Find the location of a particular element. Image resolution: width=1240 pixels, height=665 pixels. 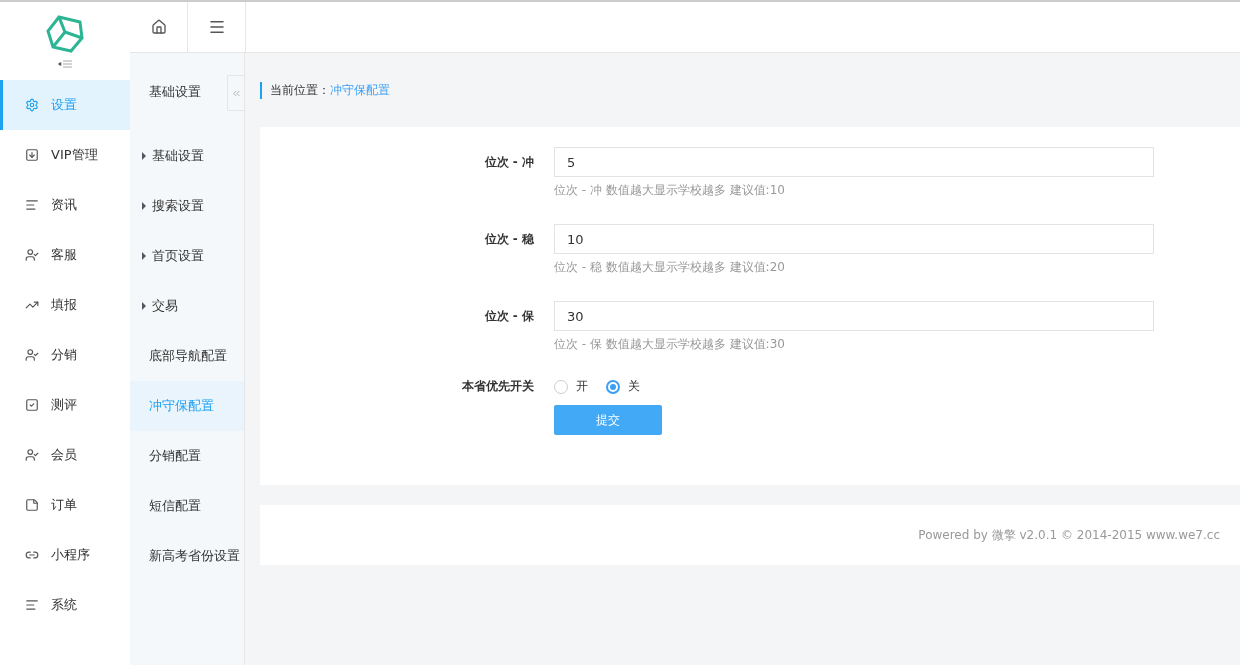

number-field: 10 is located at coordinates (854, 239).